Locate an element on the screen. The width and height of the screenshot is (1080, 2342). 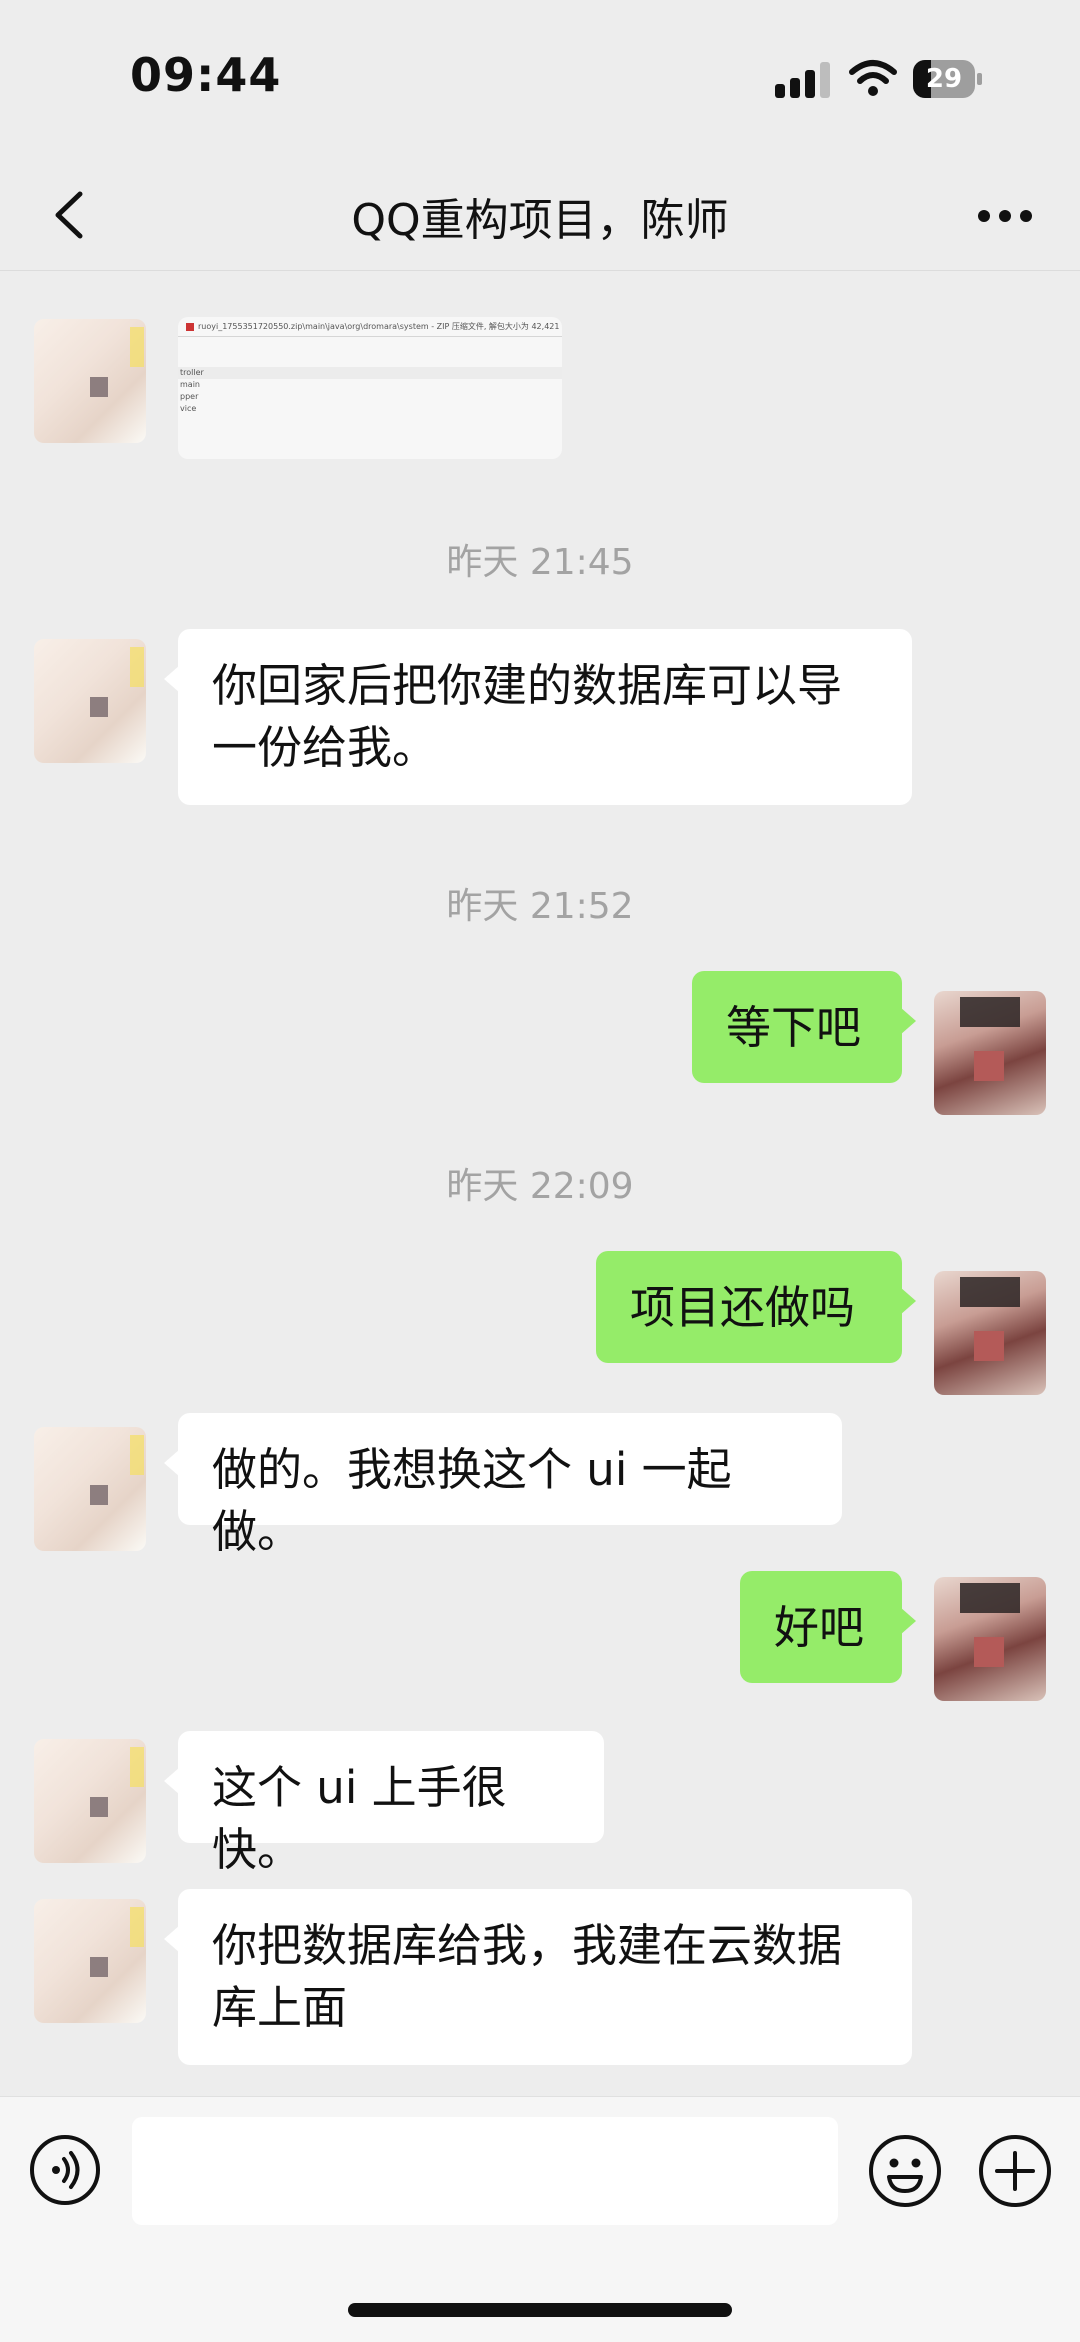
chat-header: QQ重构项目，陈师 is located at coordinates (540, 215).